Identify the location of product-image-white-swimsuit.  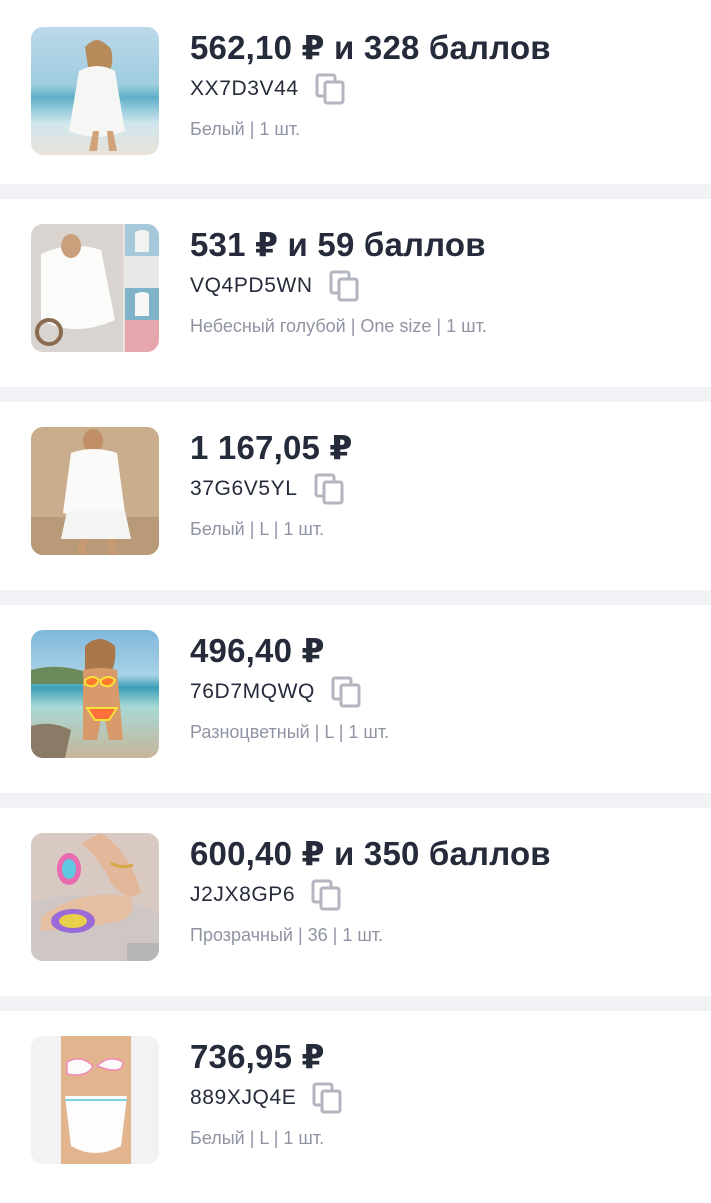
(95, 1100).